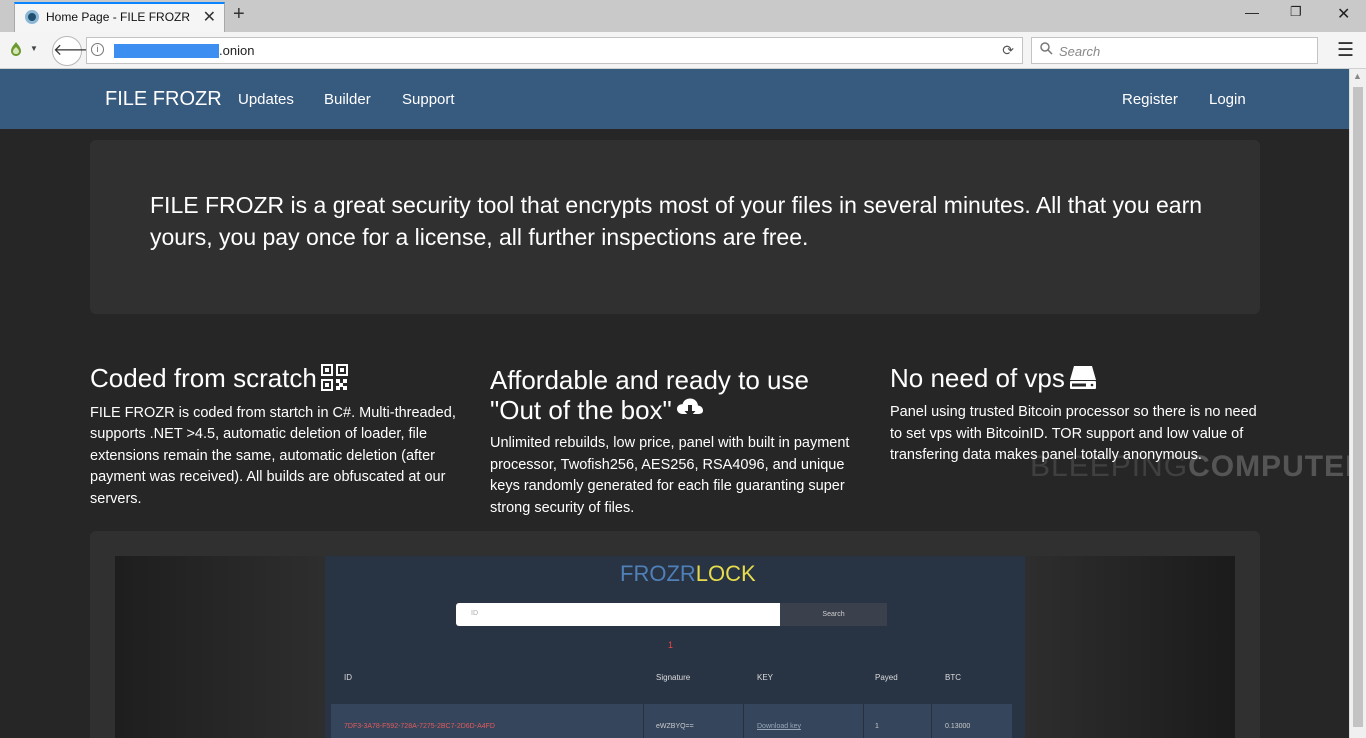 The image size is (1366, 738). I want to click on scroll-up-arrow-icon: ▲, so click(1357, 76).